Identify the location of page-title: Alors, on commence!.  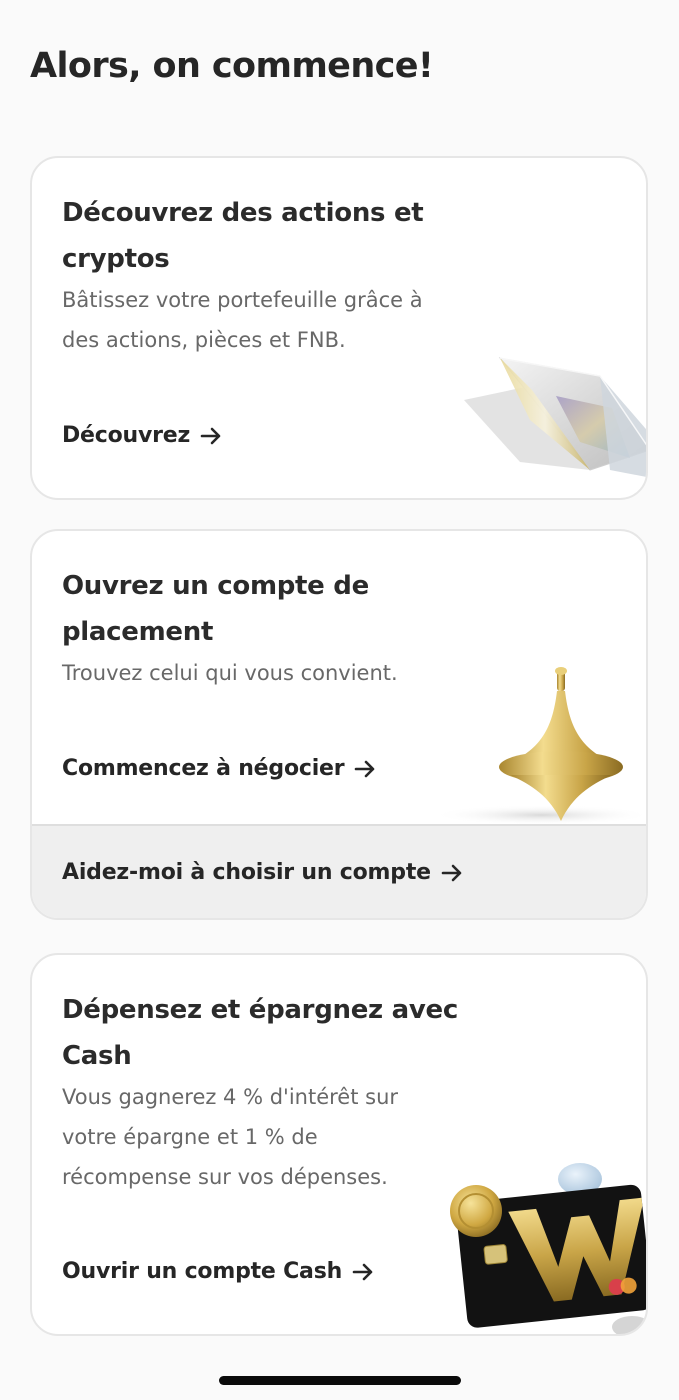
(232, 66).